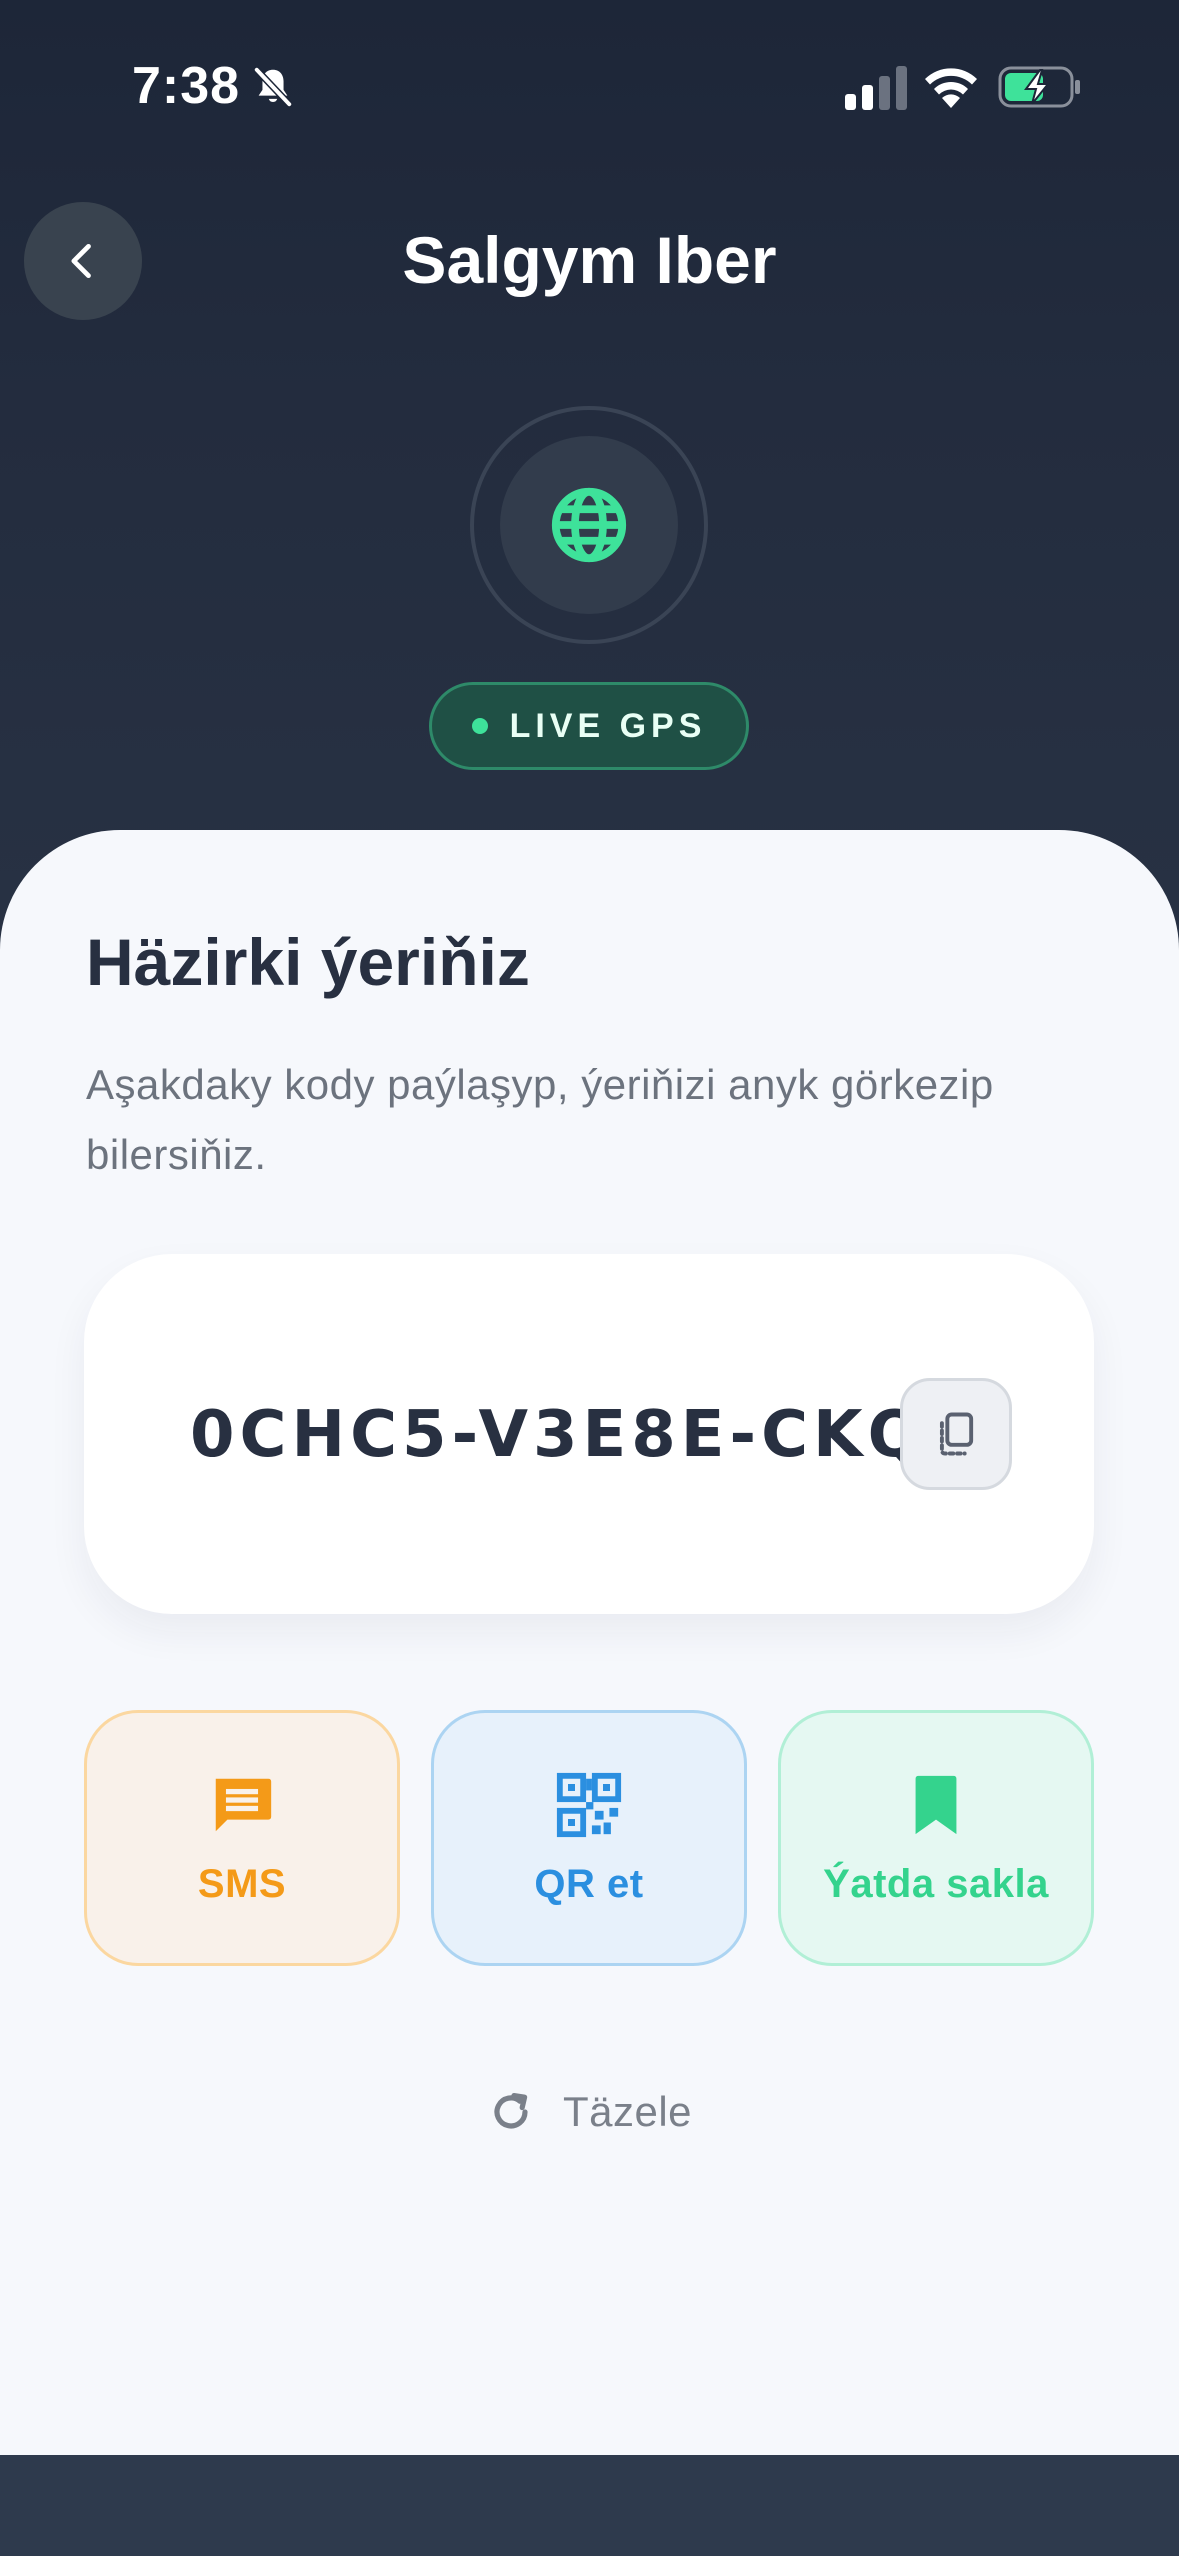 The width and height of the screenshot is (1179, 2556). Describe the element at coordinates (627, 2111) in the screenshot. I see `refresh-label: Täzele` at that location.